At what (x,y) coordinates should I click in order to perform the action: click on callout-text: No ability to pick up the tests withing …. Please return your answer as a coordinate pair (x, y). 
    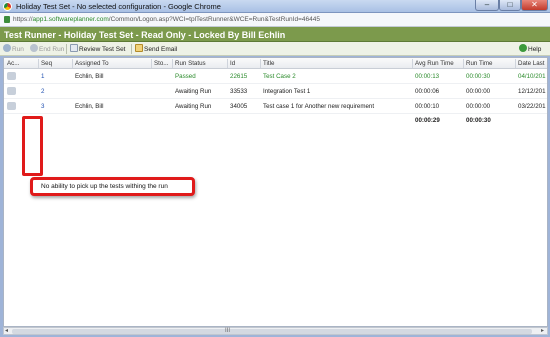
    Looking at the image, I should click on (104, 186).